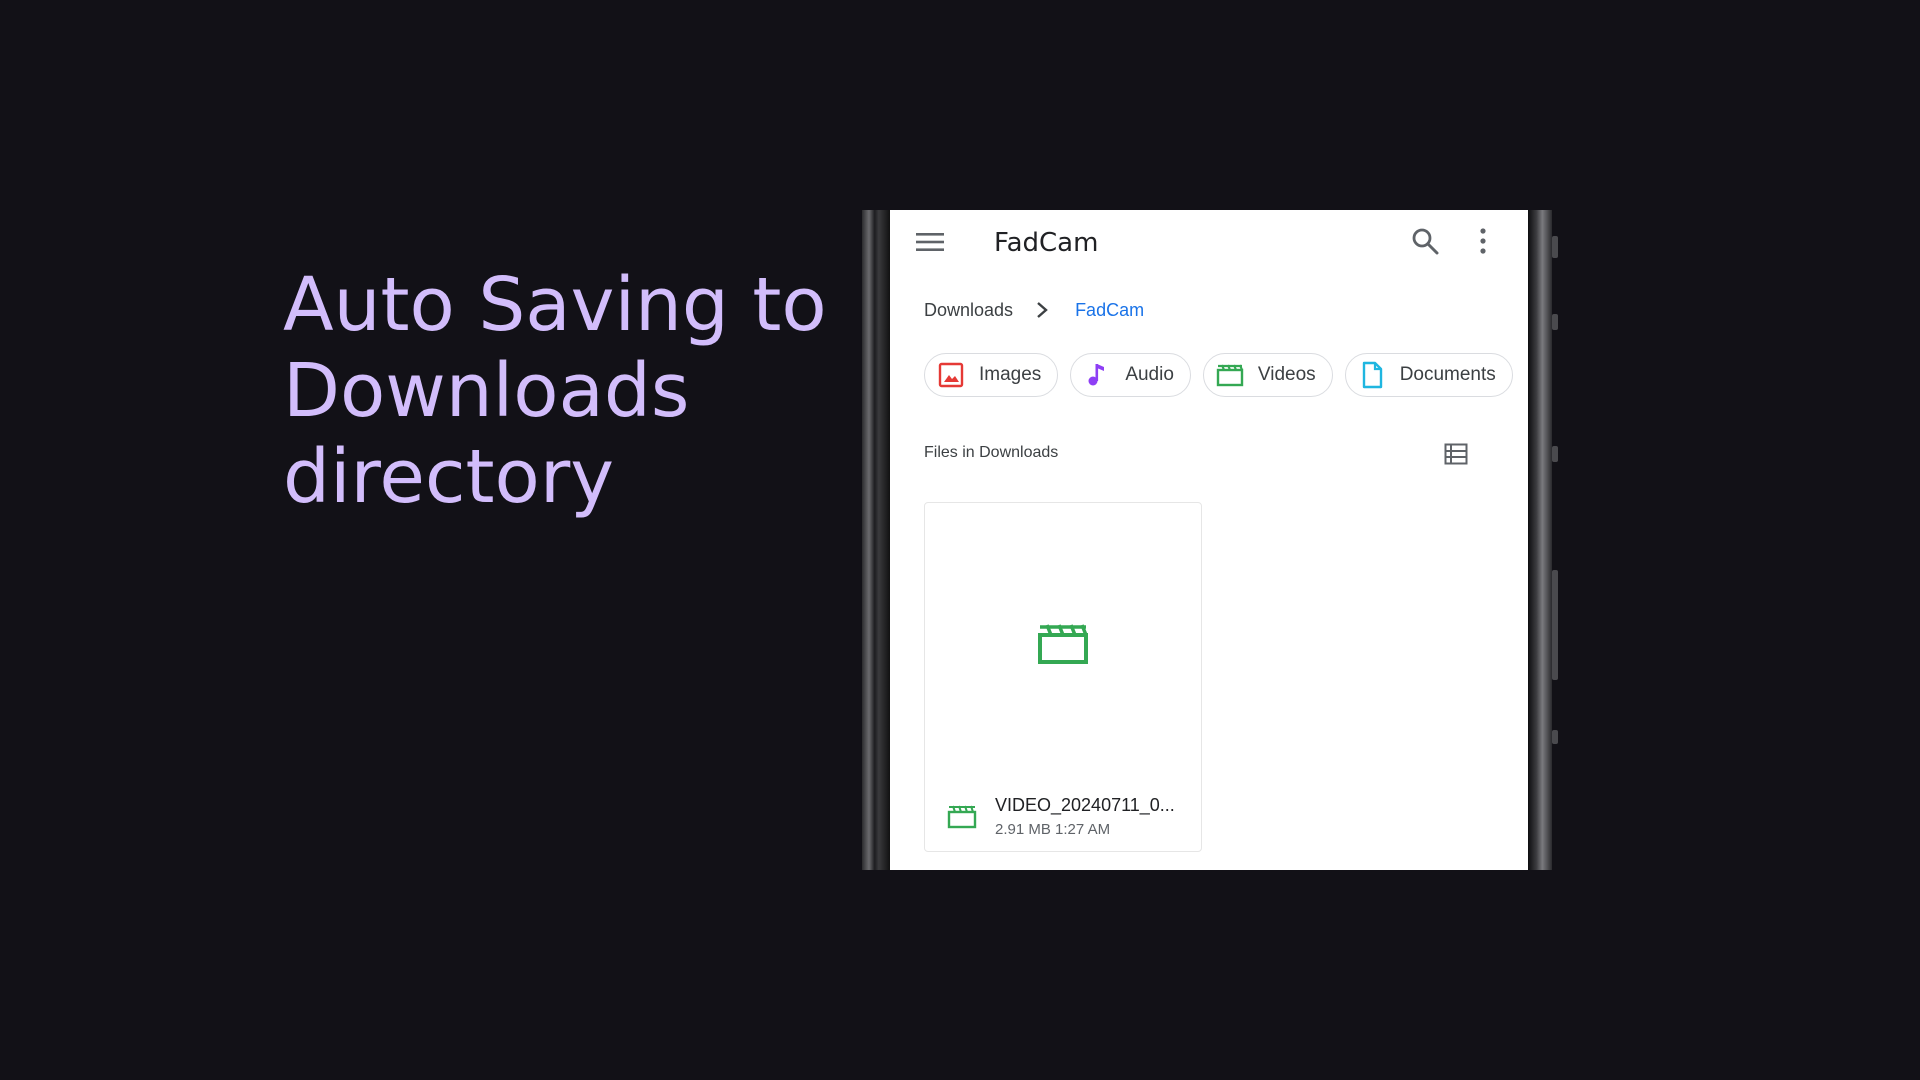 Image resolution: width=1920 pixels, height=1080 pixels. Describe the element at coordinates (968, 310) in the screenshot. I see `breadcrumb-downloads: Downloads` at that location.